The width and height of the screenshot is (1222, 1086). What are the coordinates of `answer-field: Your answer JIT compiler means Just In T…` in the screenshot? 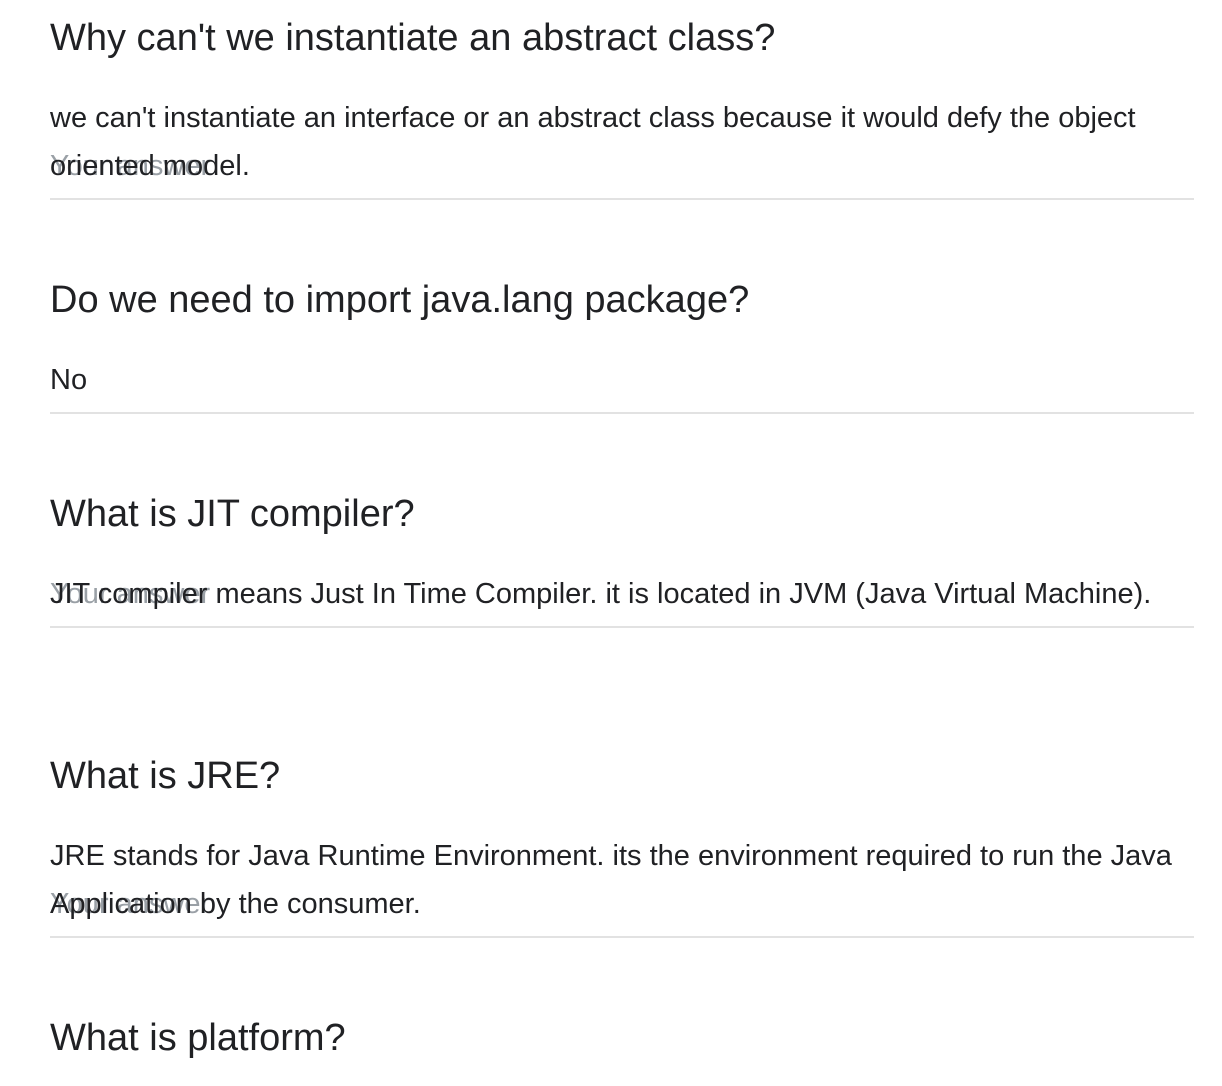 It's located at (622, 599).